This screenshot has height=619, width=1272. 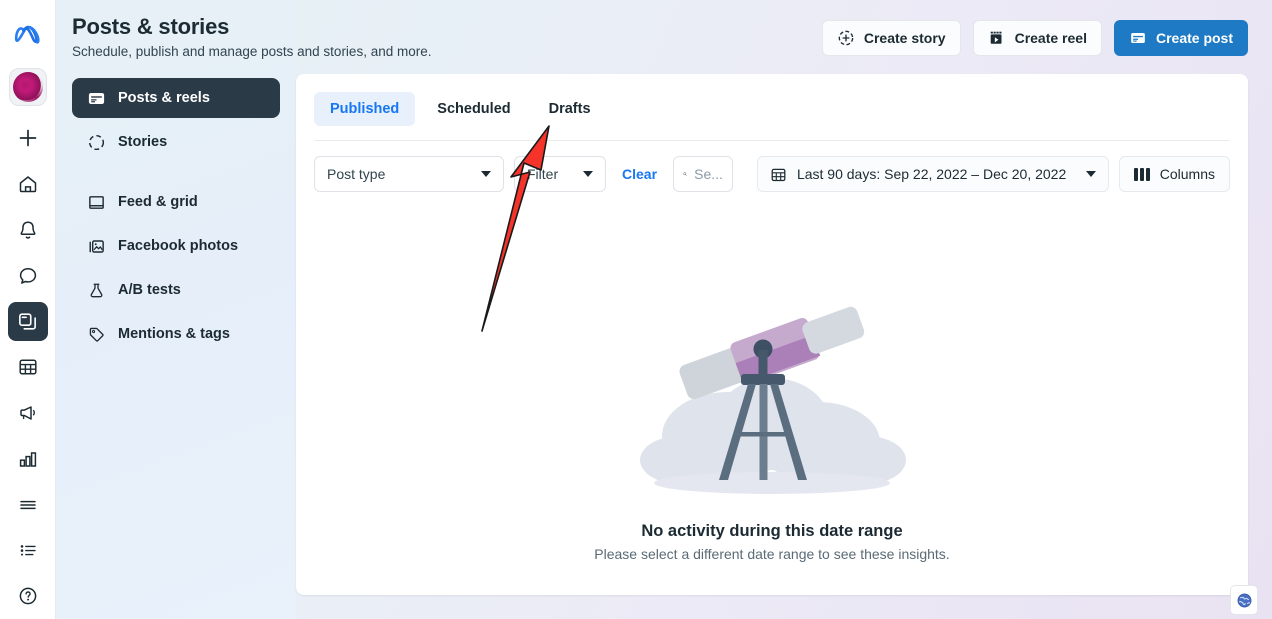 I want to click on flask-icon, so click(x=96, y=290).